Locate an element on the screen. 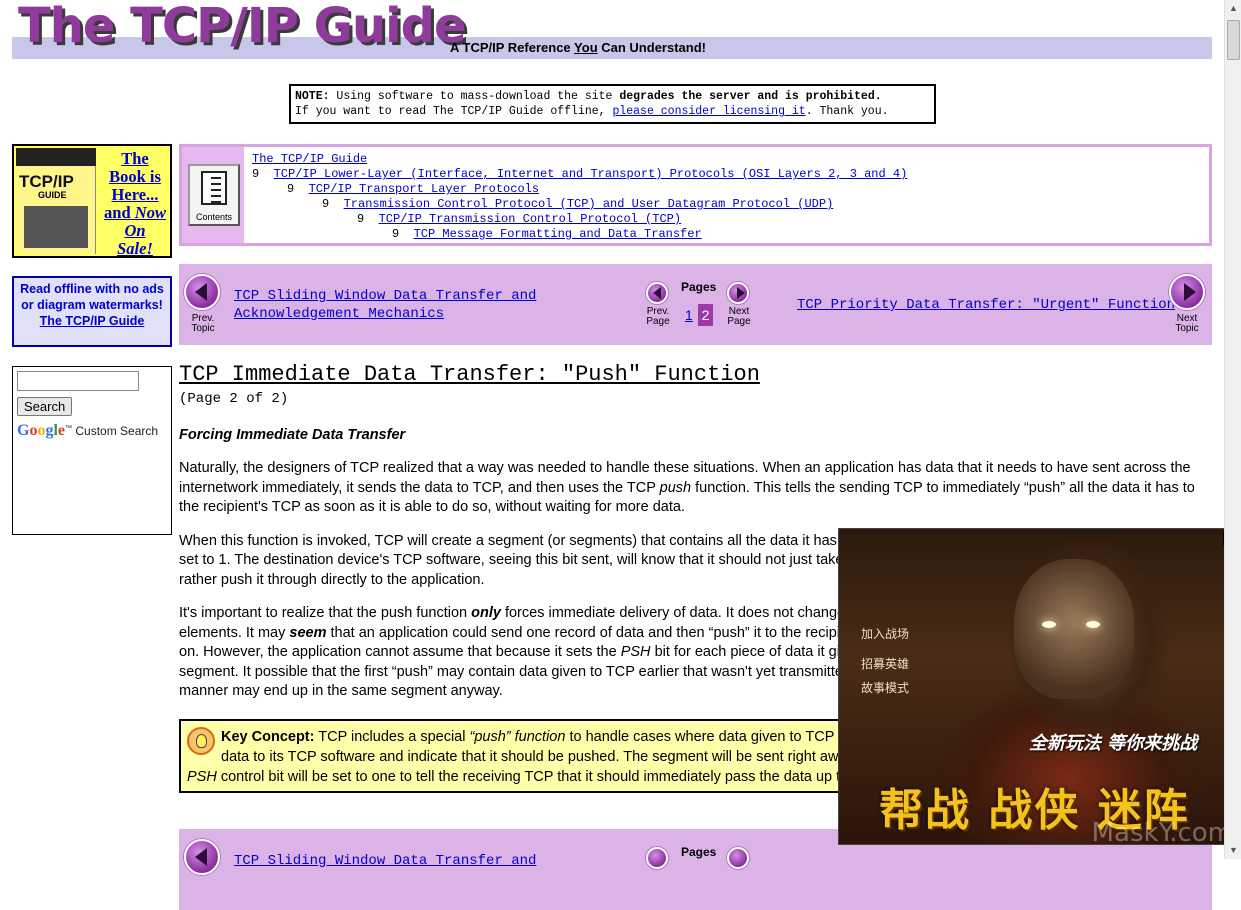 Image resolution: width=1241 pixels, height=910 pixels. ad-watermark: MaskY.com is located at coordinates (1162, 831).